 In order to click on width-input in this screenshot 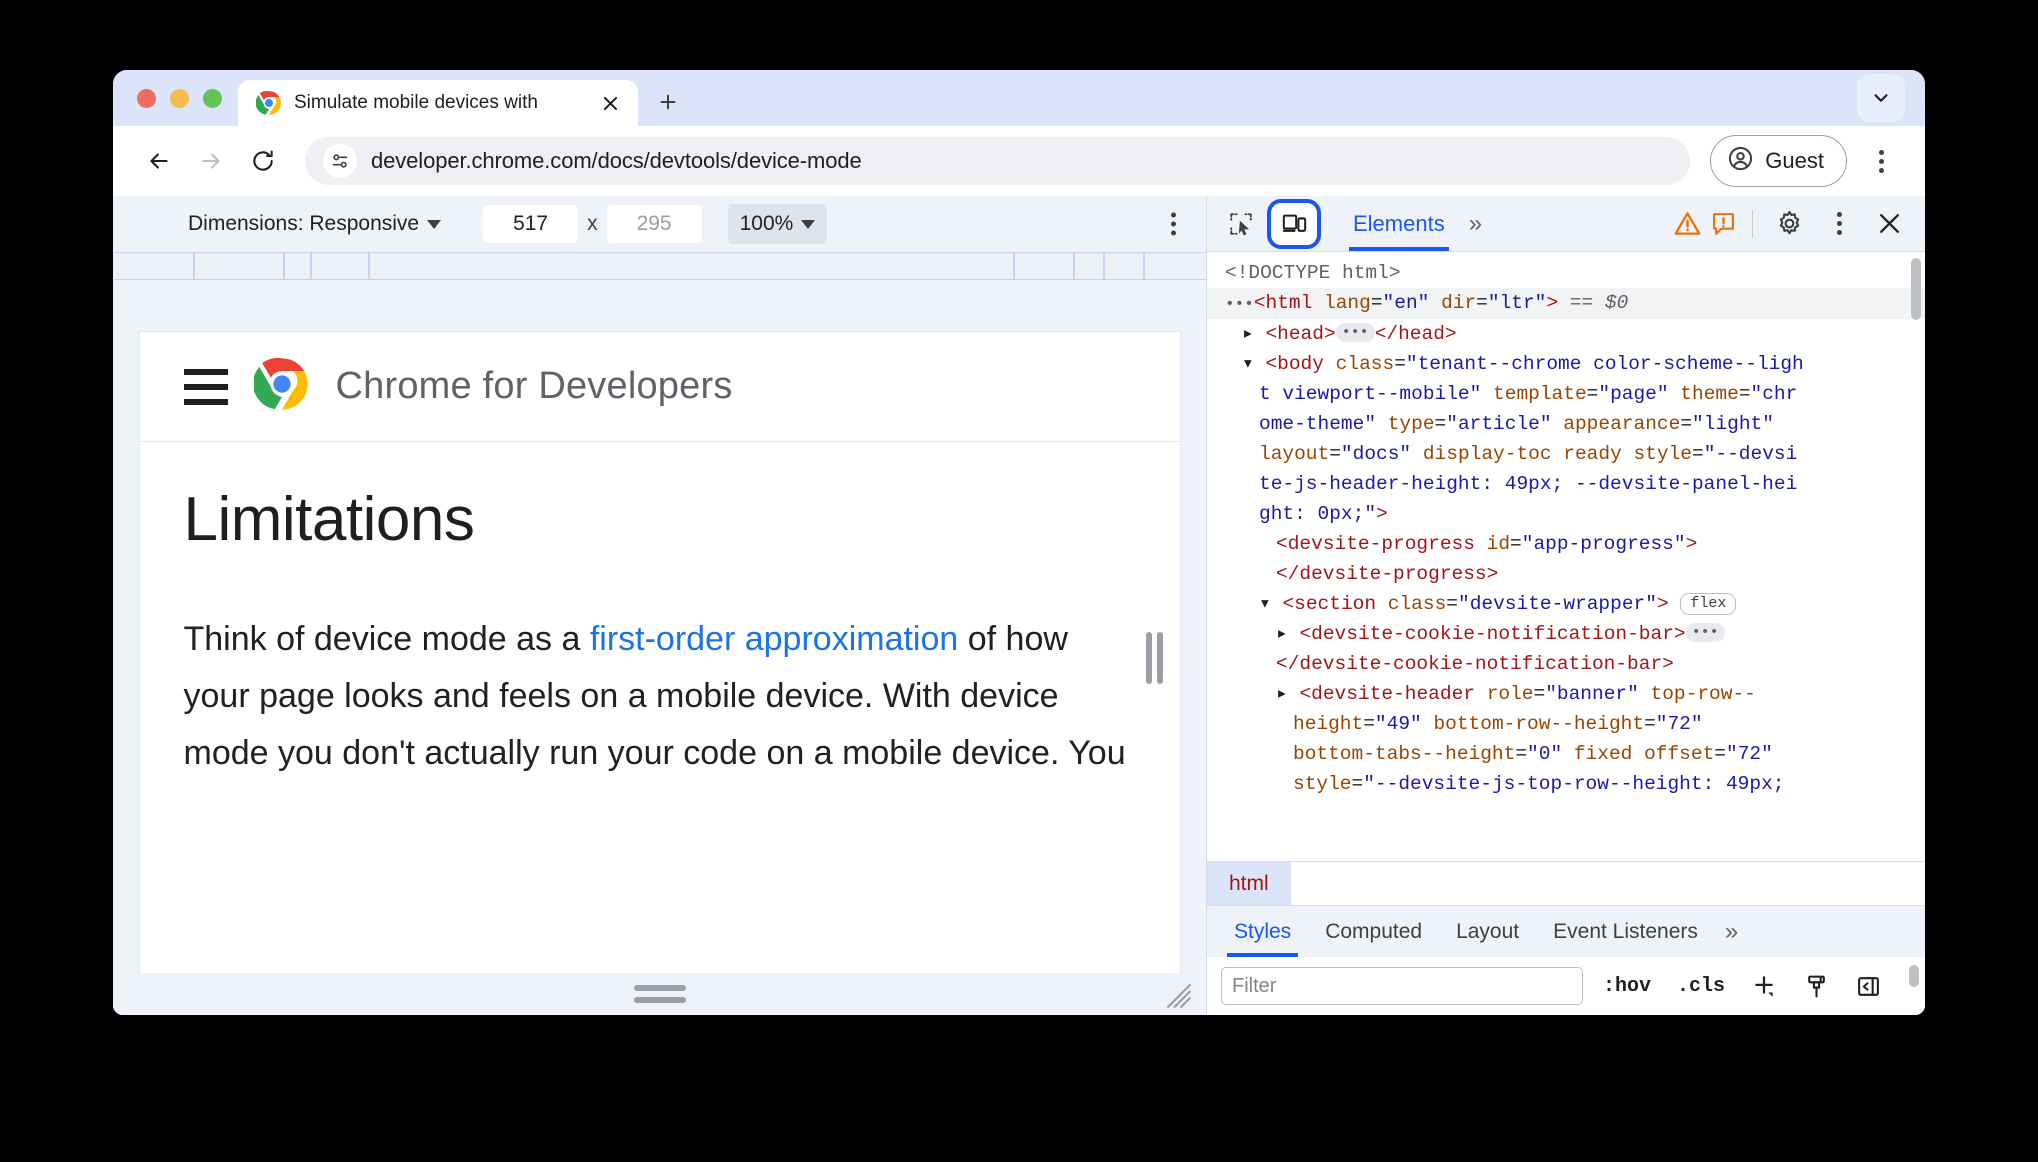, I will do `click(531, 224)`.